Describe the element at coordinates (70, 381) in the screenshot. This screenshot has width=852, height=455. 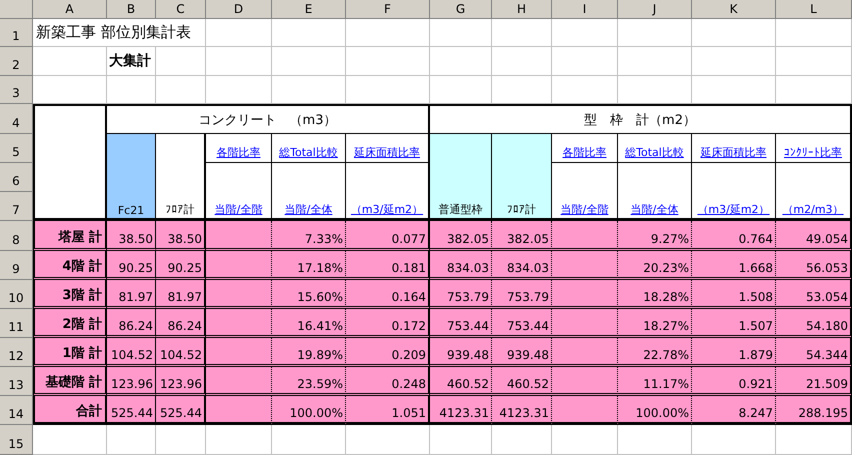
I see `row-label: 基礎階 計` at that location.